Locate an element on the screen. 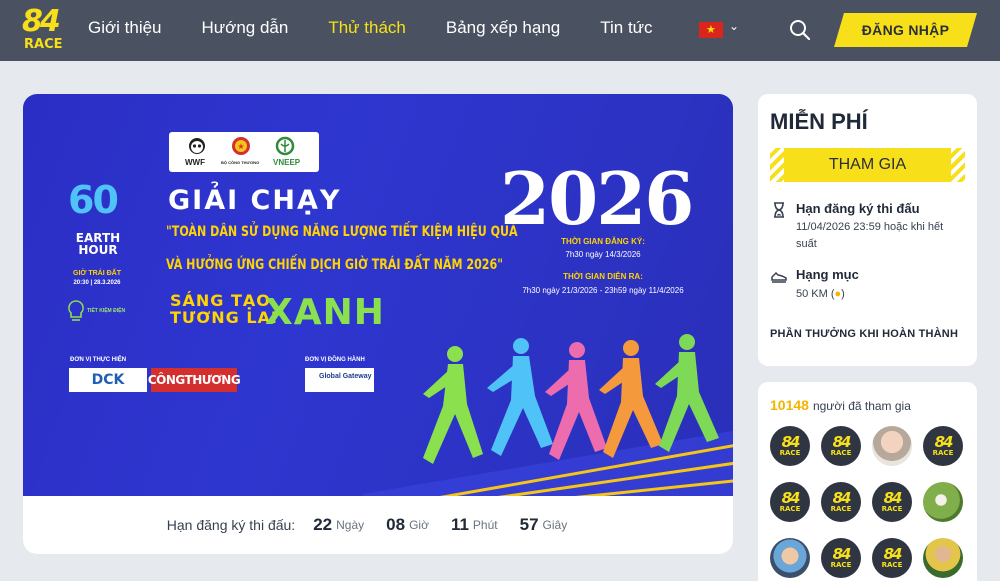 This screenshot has width=1000, height=581. reward-label: PHẦN THƯỞNG KHI HOÀN THÀNH is located at coordinates (864, 334).